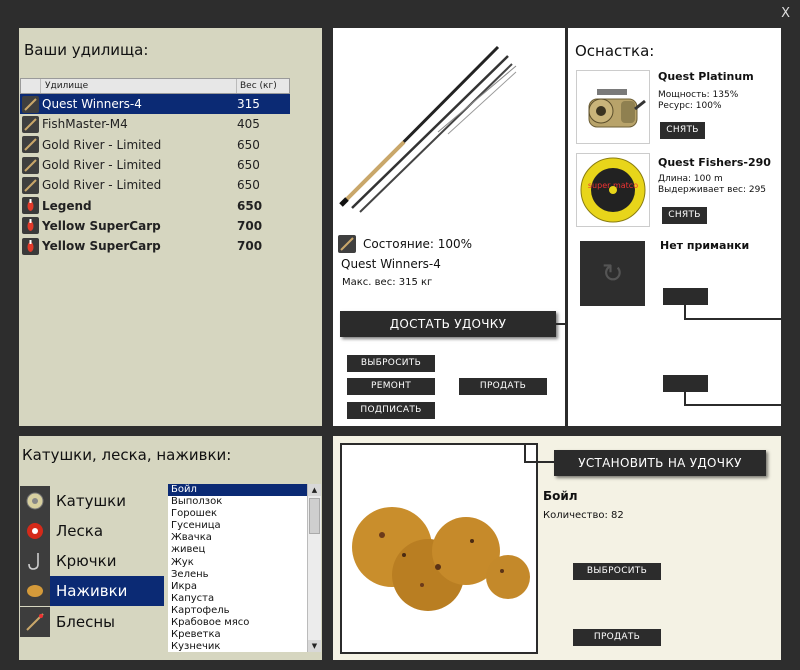 The image size is (800, 670). Describe the element at coordinates (583, 515) in the screenshot. I see `bait-quantity: Количество: 82` at that location.